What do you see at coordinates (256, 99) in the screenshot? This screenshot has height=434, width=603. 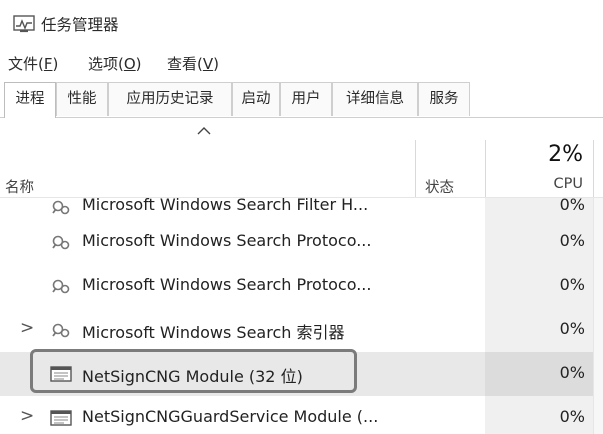 I see `tab-startup: 启动` at bounding box center [256, 99].